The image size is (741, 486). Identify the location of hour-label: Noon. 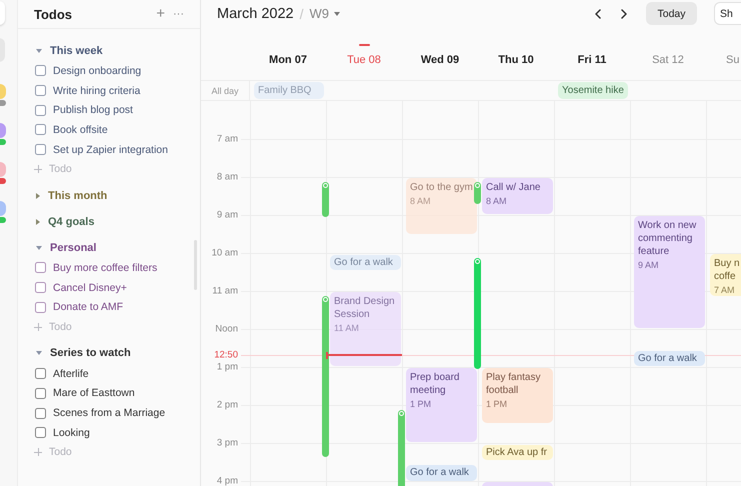
(226, 329).